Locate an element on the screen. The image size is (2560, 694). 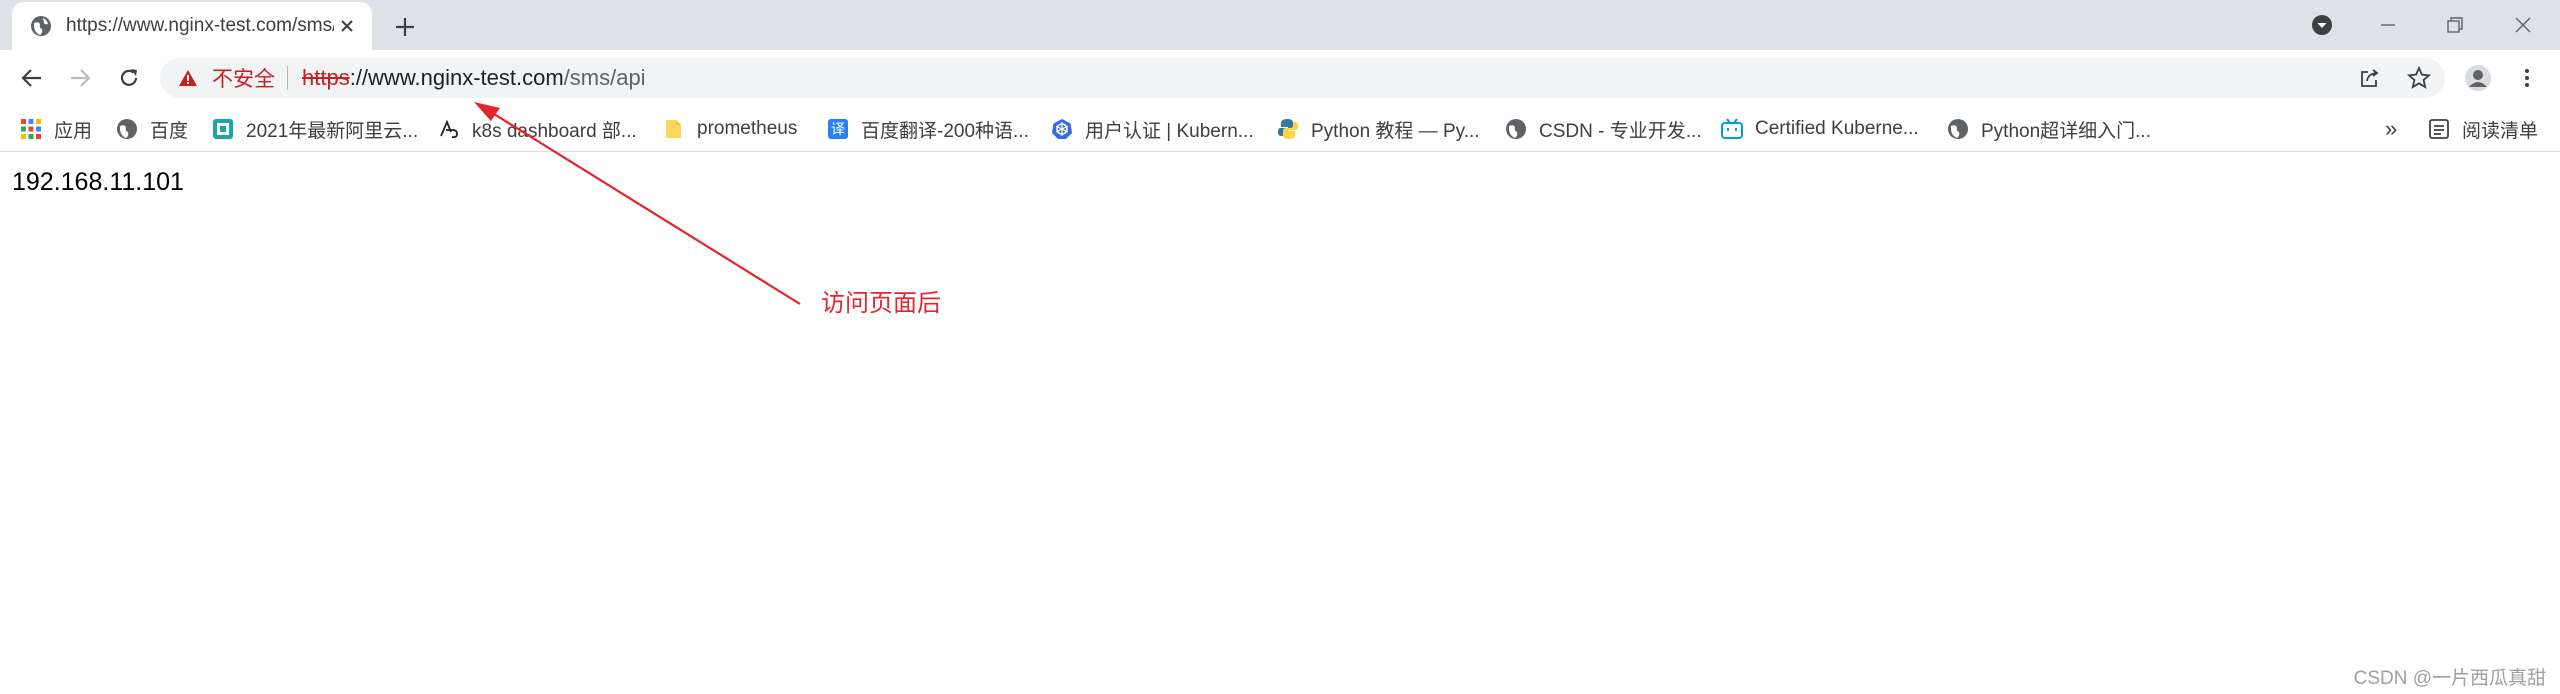
annotation-label: 访问页面后 is located at coordinates (881, 303).